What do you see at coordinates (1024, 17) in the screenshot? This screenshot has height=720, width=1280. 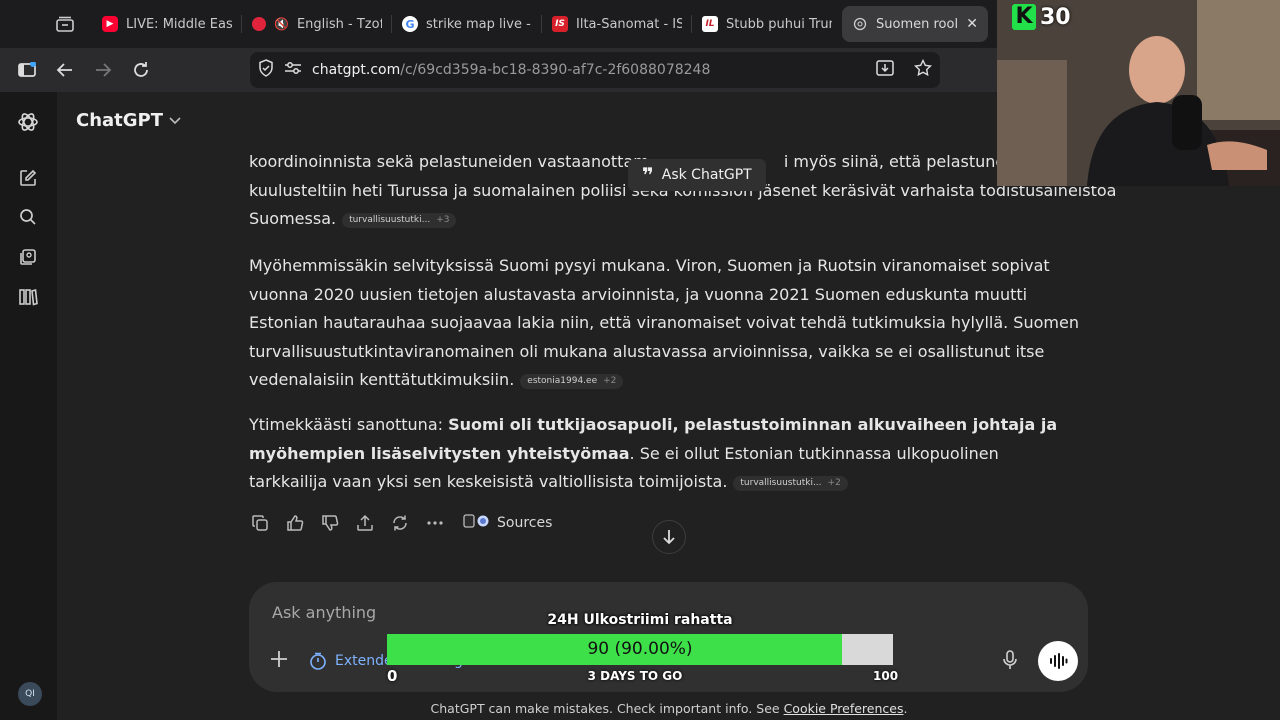 I see `kick-logo-icon: K` at bounding box center [1024, 17].